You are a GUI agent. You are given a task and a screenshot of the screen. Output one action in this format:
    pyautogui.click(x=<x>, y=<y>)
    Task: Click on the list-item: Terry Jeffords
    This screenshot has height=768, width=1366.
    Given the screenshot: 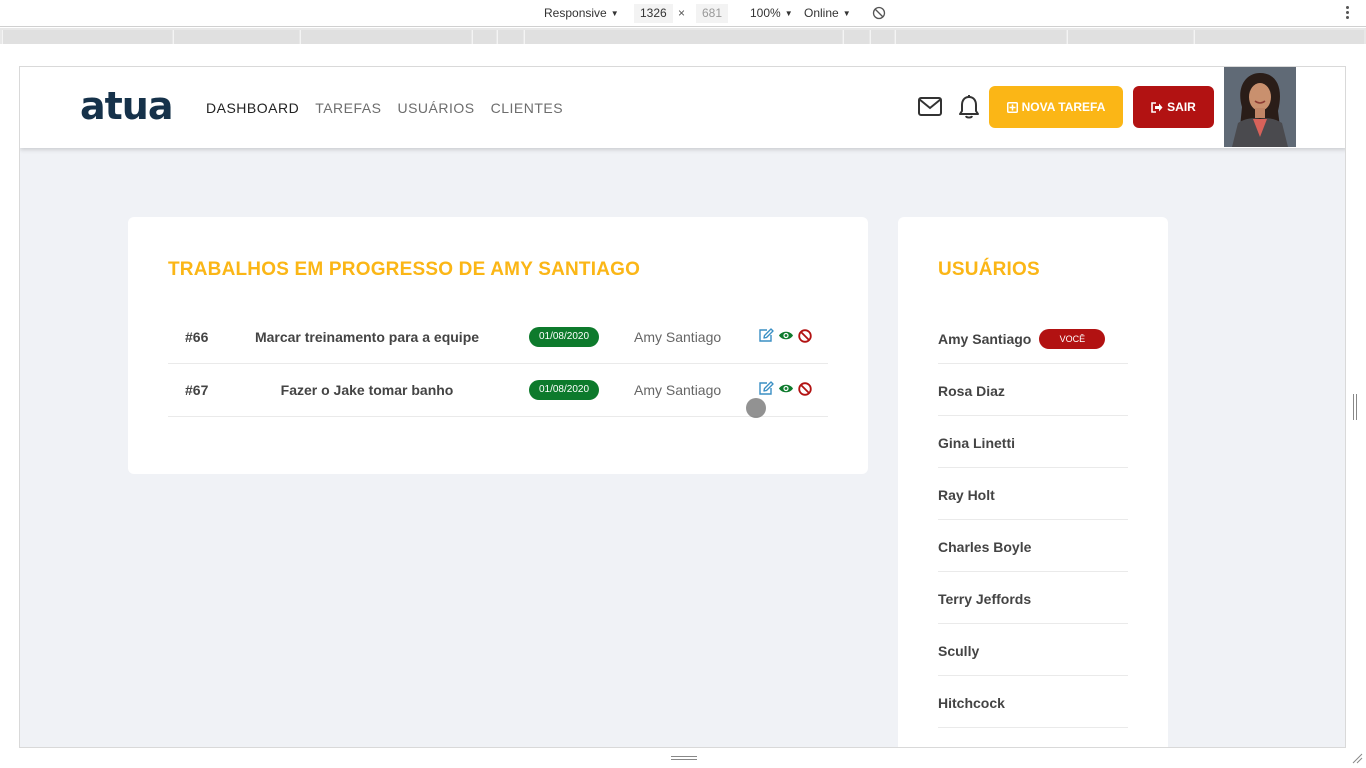 What is the action you would take?
    pyautogui.click(x=1033, y=598)
    